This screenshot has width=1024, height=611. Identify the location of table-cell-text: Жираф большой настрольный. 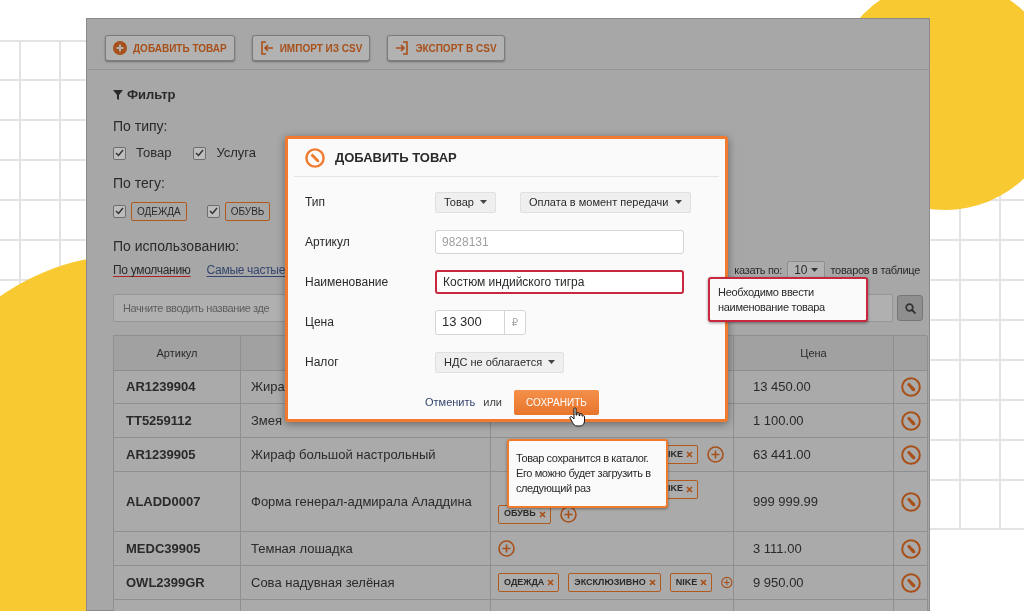
(343, 454).